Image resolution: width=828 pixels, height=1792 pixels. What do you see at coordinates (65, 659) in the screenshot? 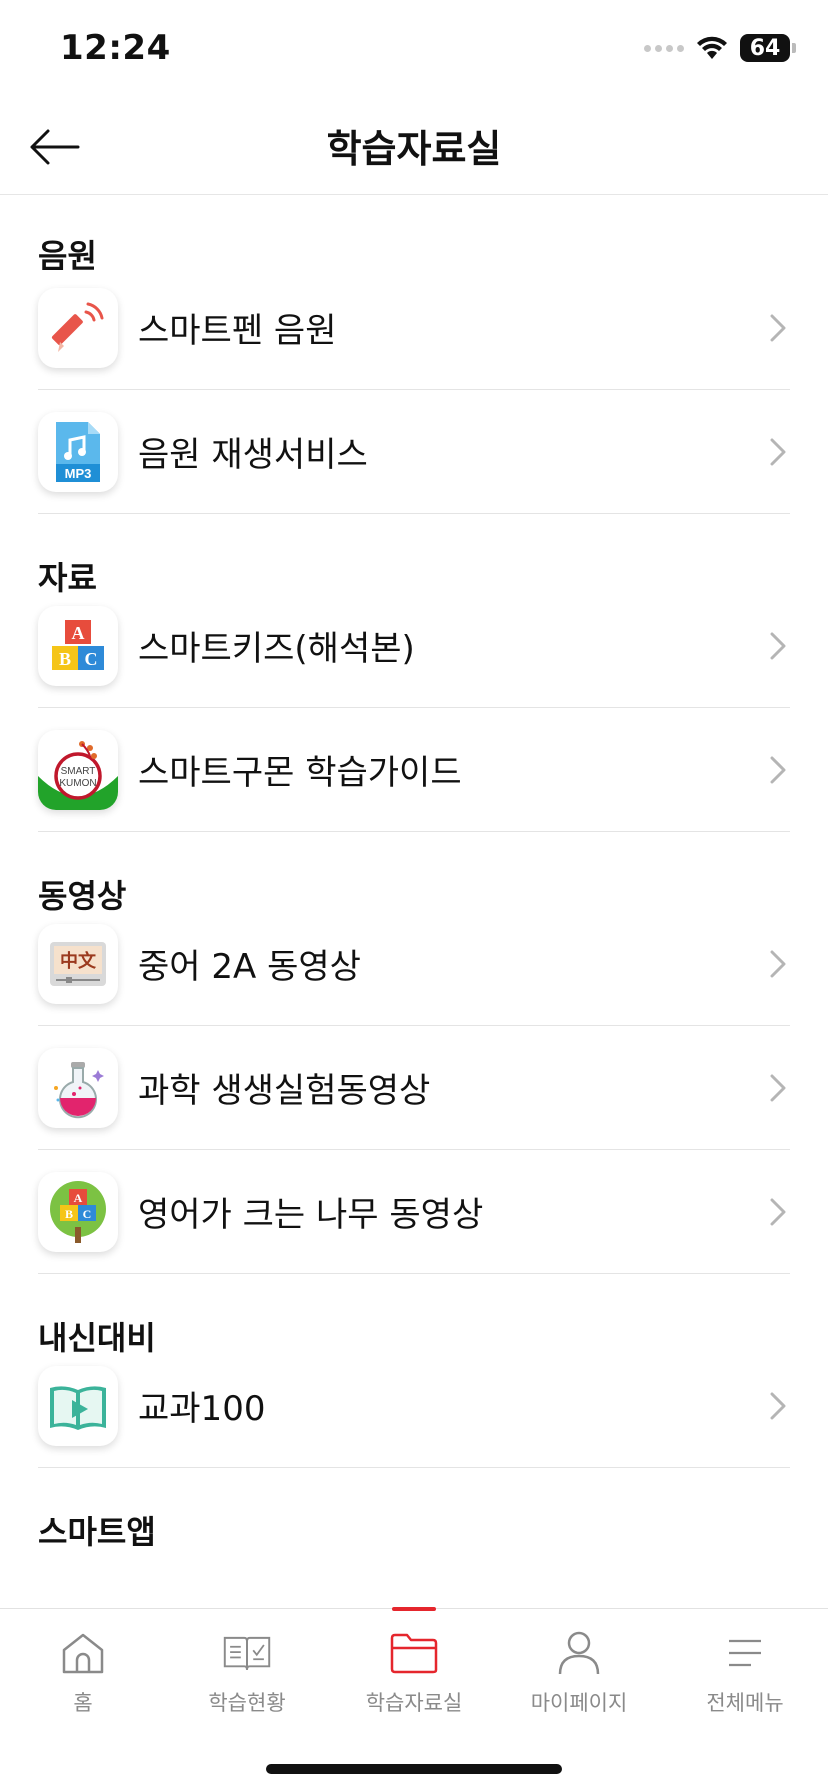
I see `block-b-text: B` at bounding box center [65, 659].